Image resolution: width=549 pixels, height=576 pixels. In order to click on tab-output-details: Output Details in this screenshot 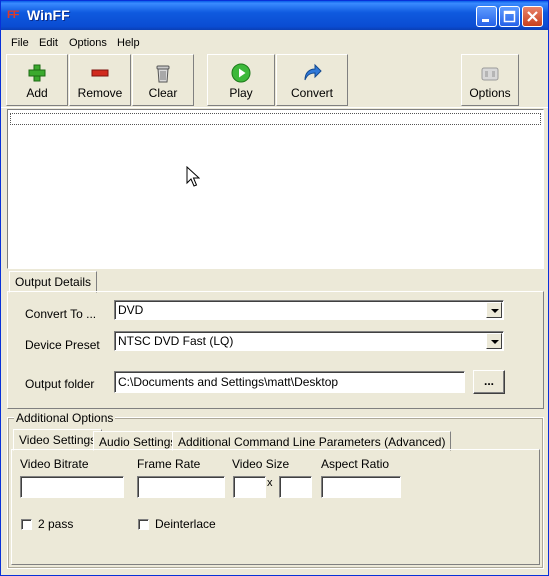, I will do `click(53, 282)`.